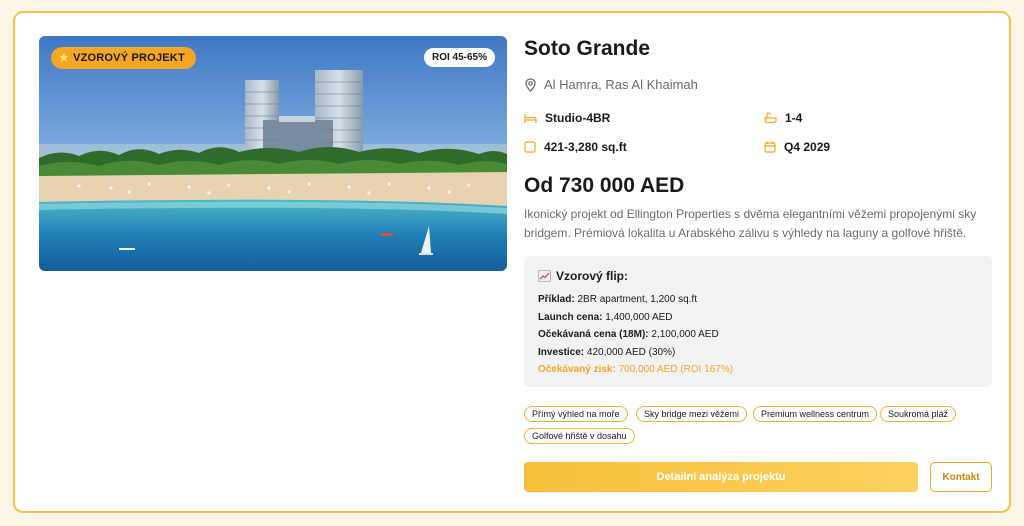 This screenshot has height=526, width=1024. What do you see at coordinates (797, 147) in the screenshot?
I see `spec-completion: Q4 2029` at bounding box center [797, 147].